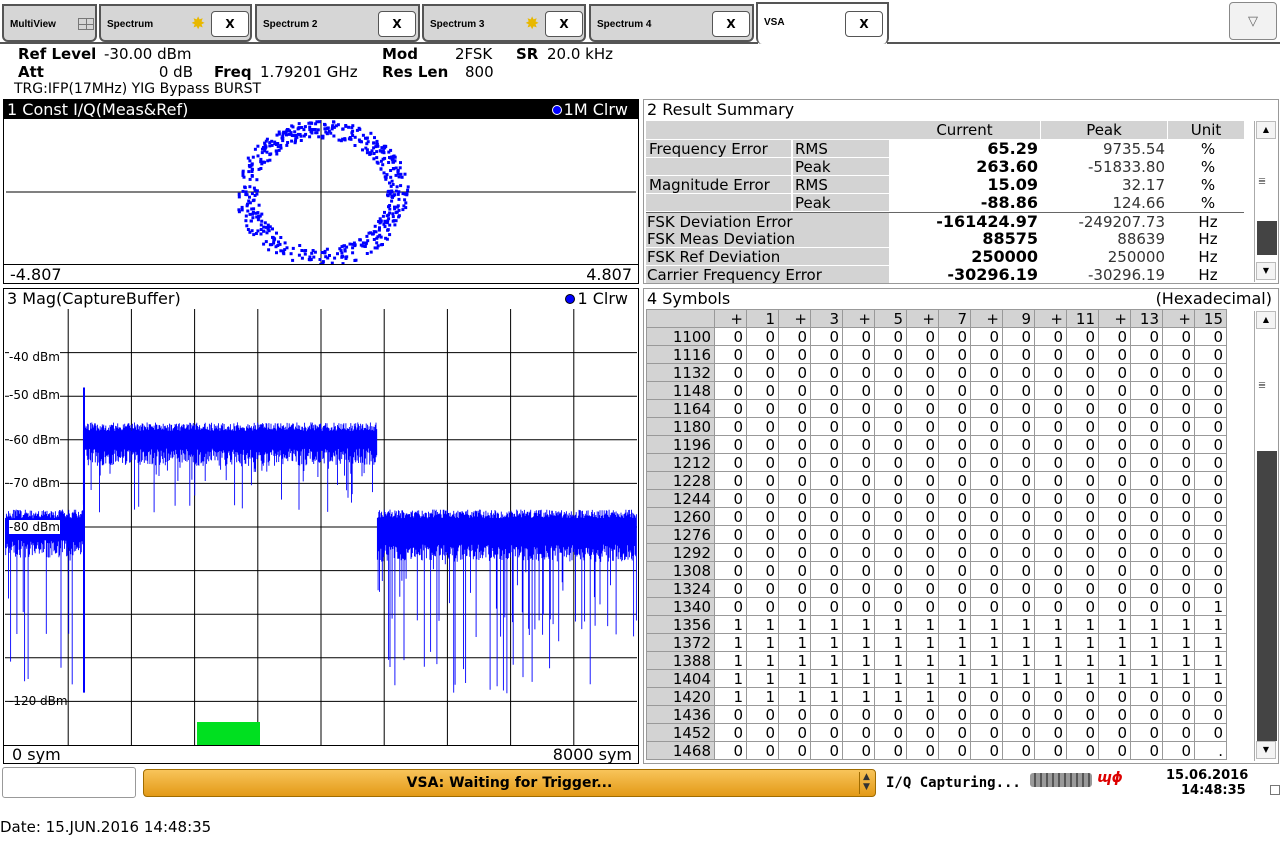  Describe the element at coordinates (936, 750) in the screenshot. I see `table-row: 1468 0 0 0 0 0 0 0 0 0 0 0 0 0 0 0.` at that location.